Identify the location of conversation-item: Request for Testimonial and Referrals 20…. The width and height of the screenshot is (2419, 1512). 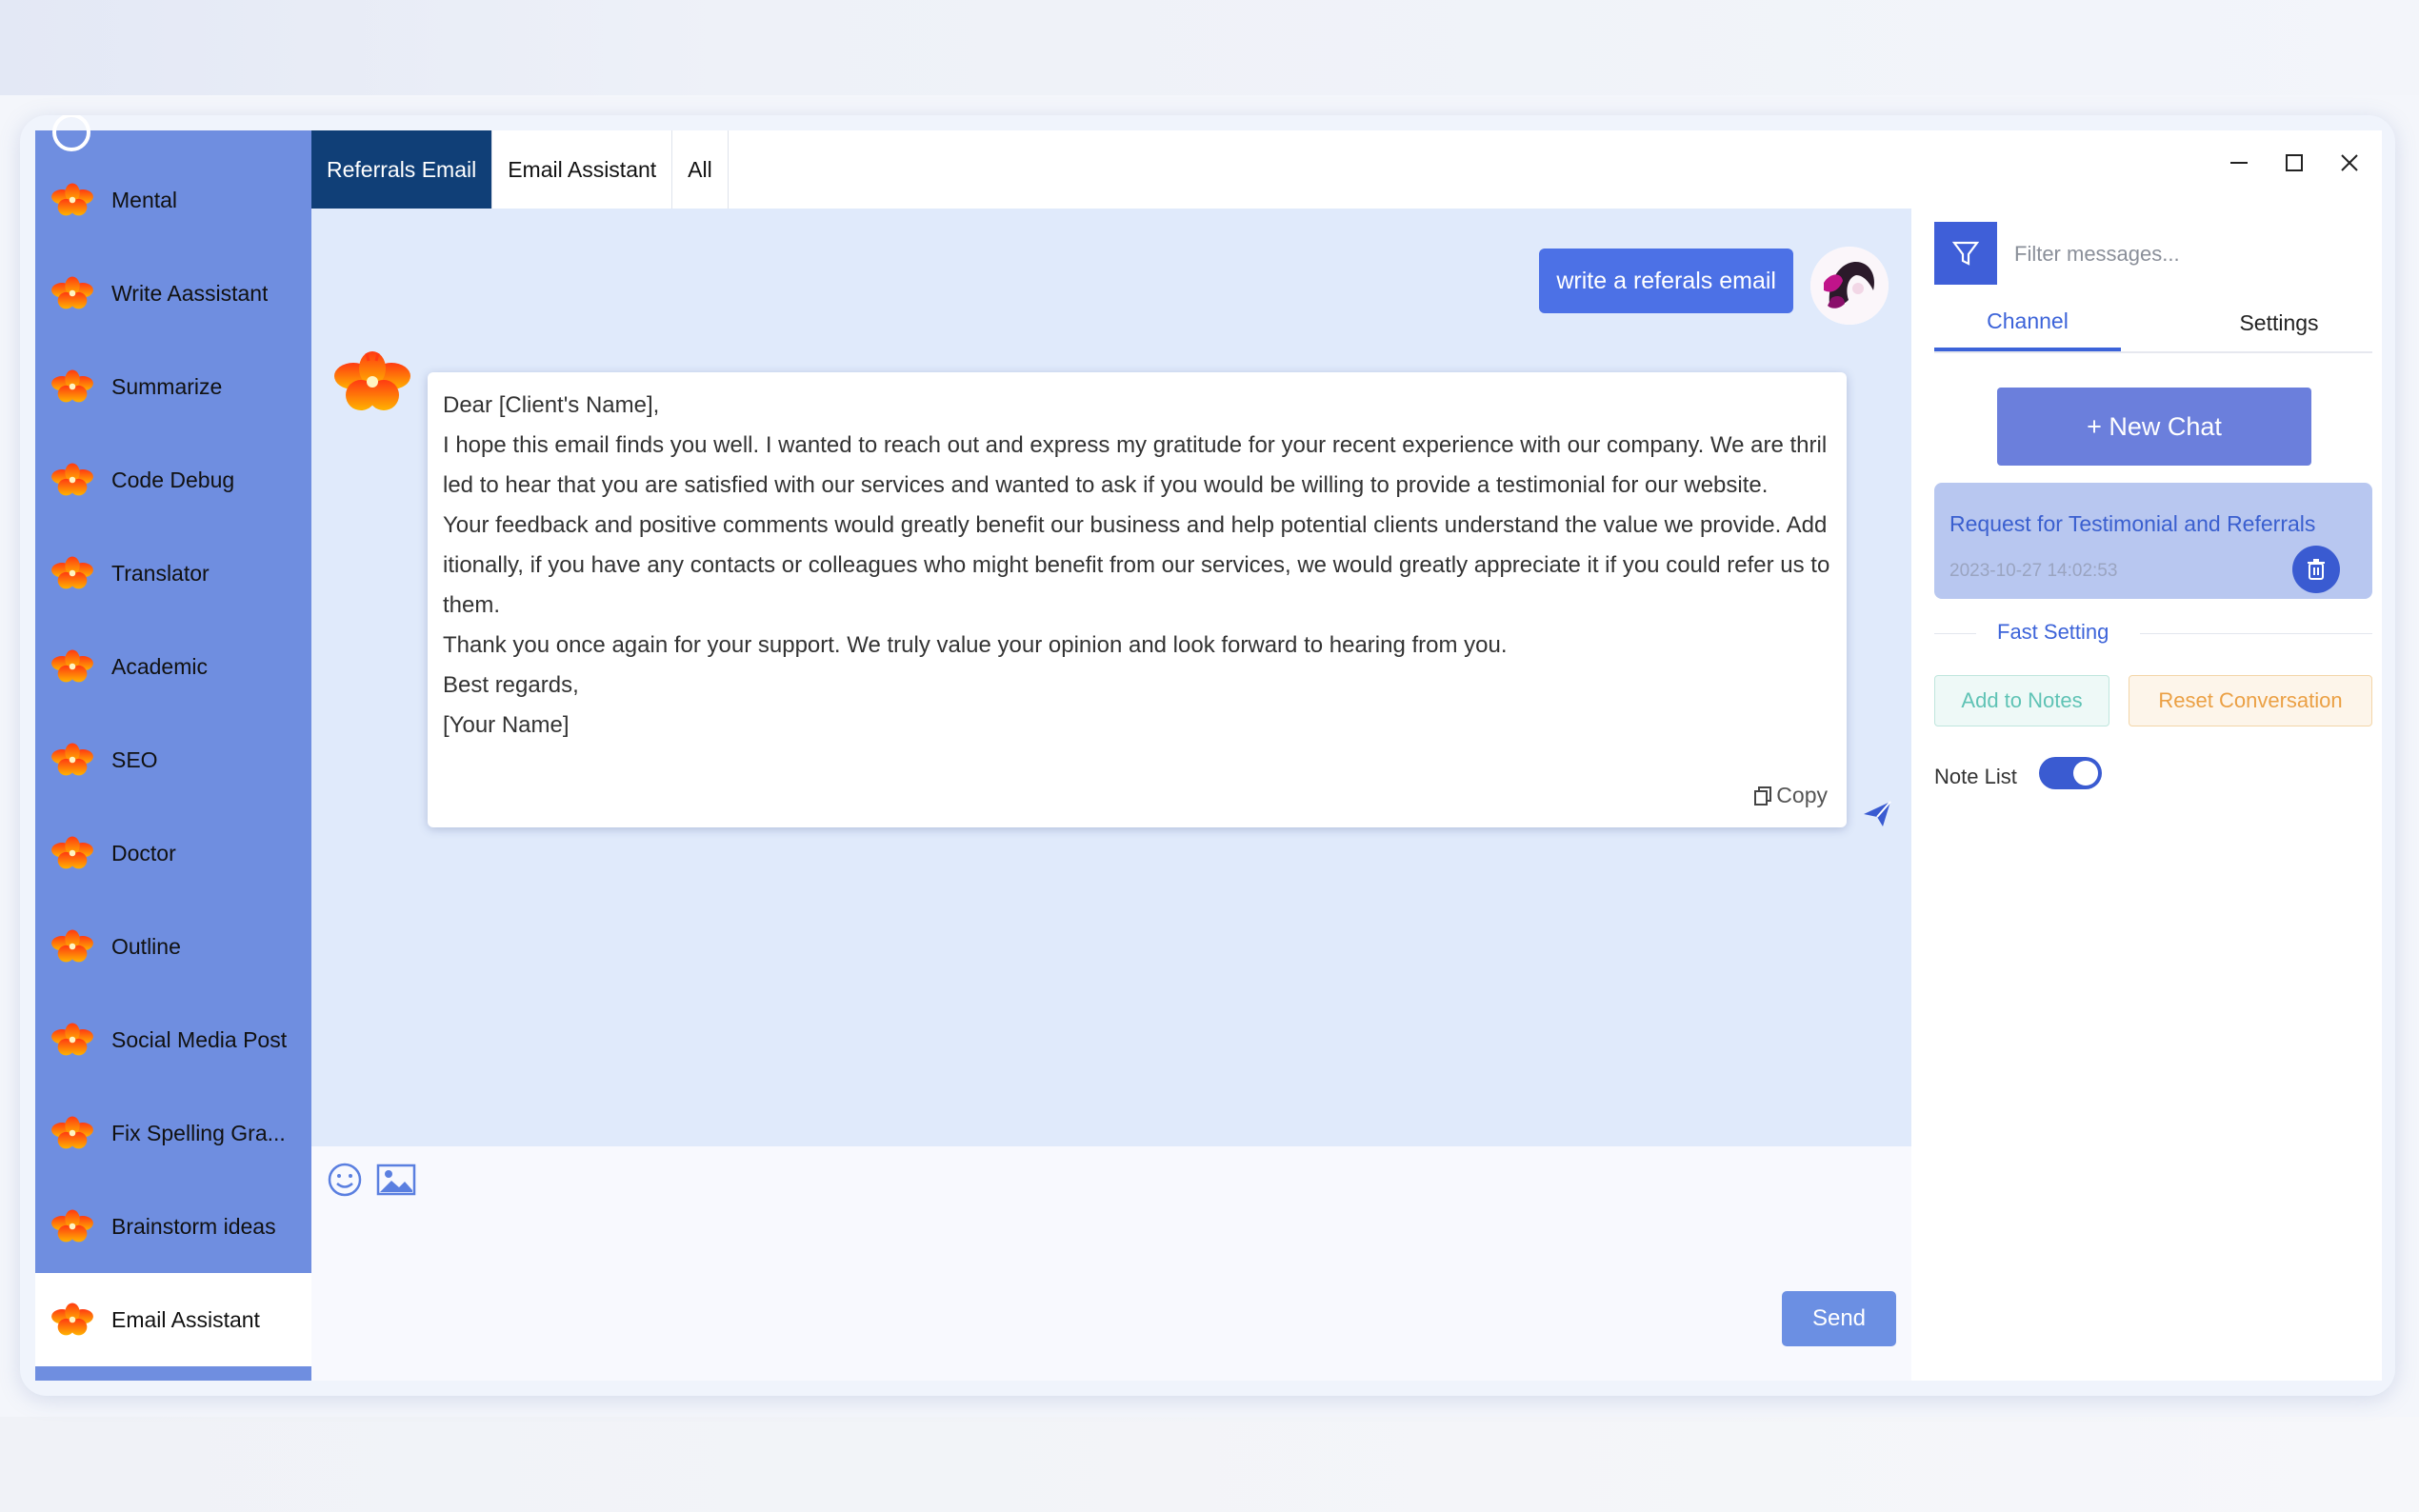
(2153, 541).